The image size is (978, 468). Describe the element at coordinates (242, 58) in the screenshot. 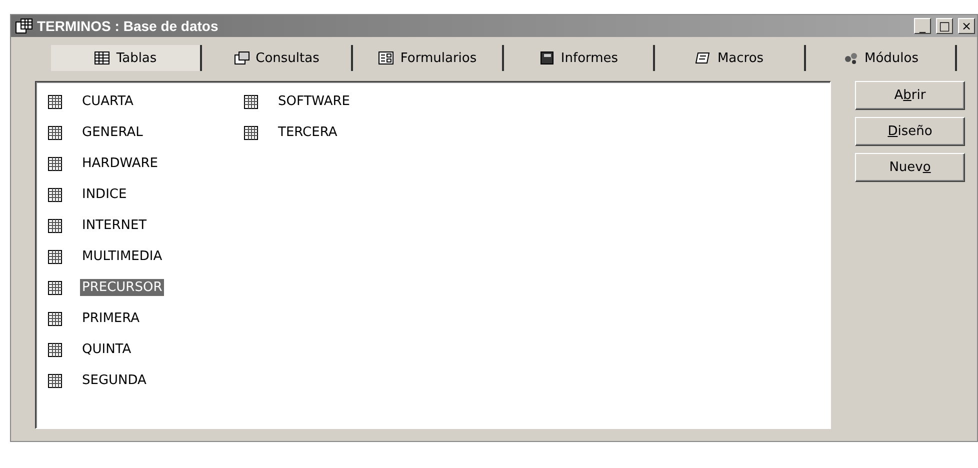

I see `stacked-tables-icon` at that location.